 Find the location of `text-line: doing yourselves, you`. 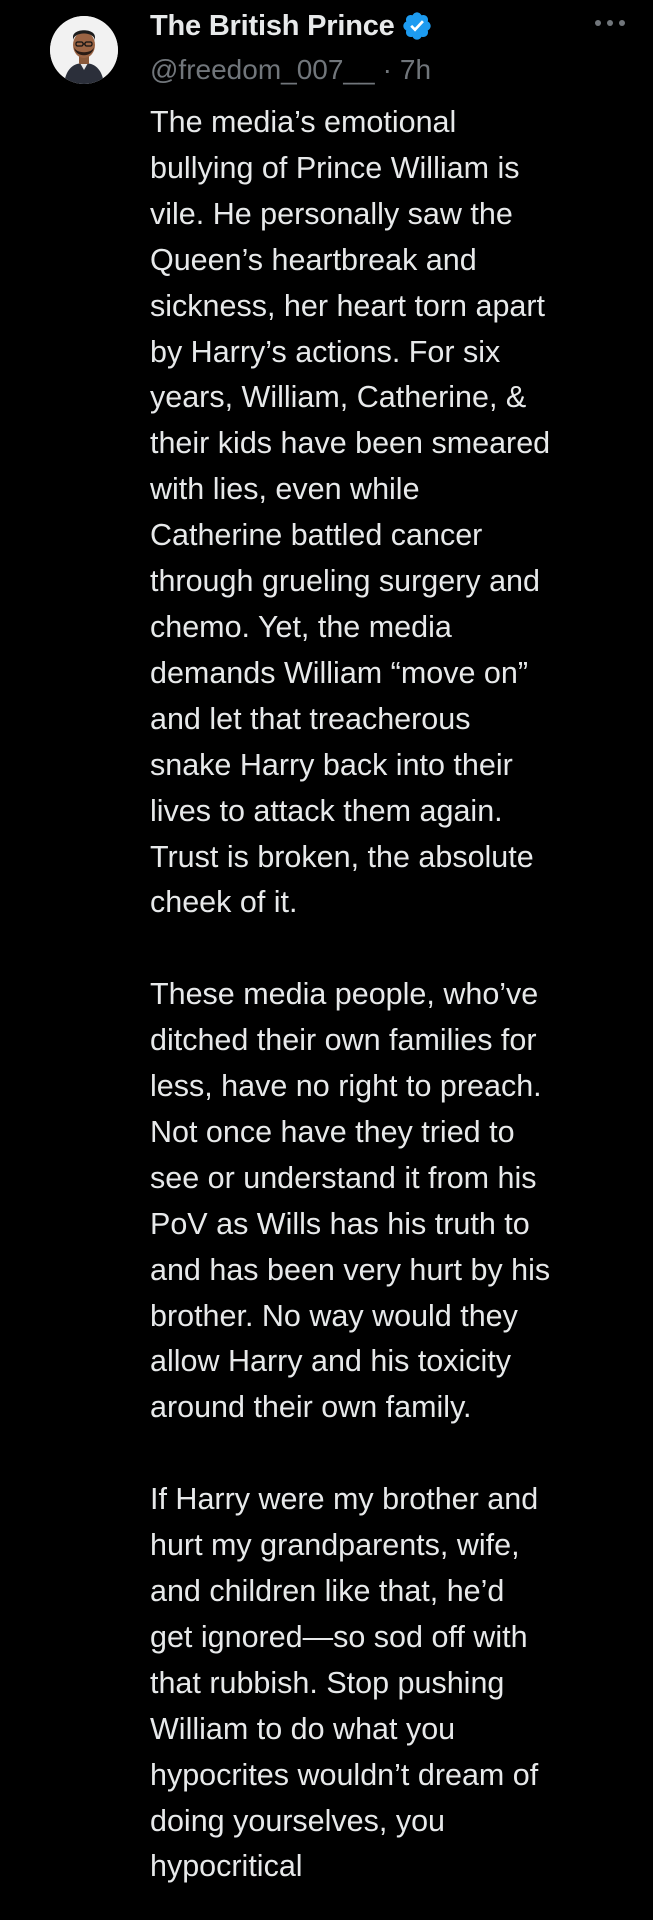

text-line: doing yourselves, you is located at coordinates (298, 1820).